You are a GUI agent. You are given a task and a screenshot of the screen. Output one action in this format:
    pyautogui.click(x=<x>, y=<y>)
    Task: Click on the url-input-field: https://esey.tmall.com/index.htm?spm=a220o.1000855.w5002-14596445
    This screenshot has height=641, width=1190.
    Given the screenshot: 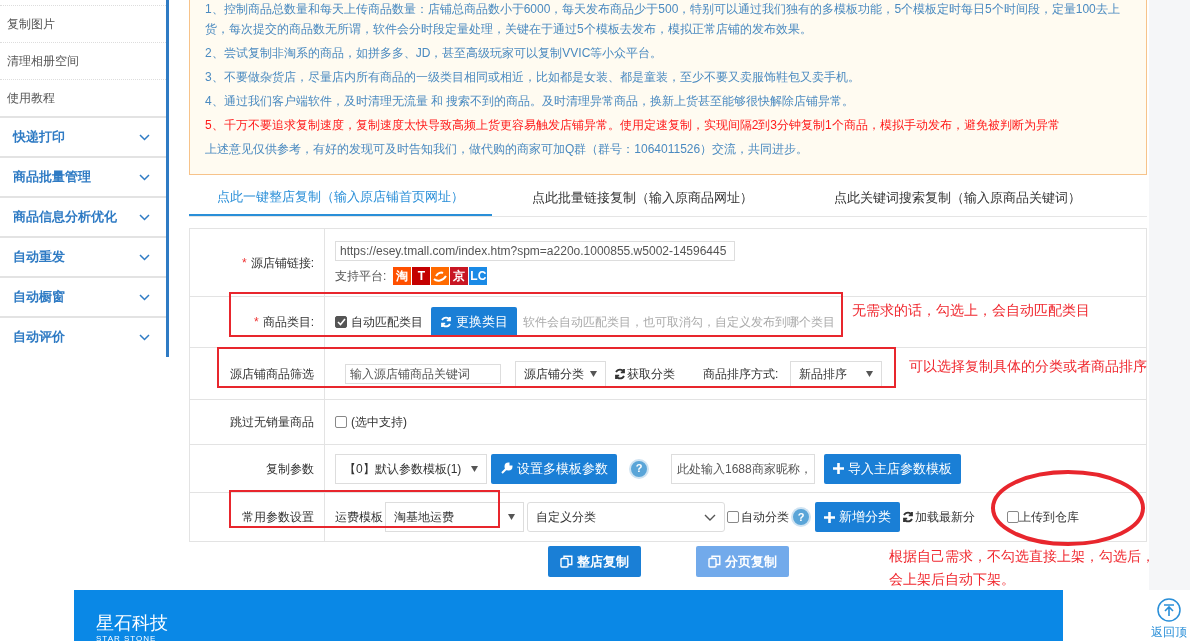 What is the action you would take?
    pyautogui.click(x=535, y=250)
    